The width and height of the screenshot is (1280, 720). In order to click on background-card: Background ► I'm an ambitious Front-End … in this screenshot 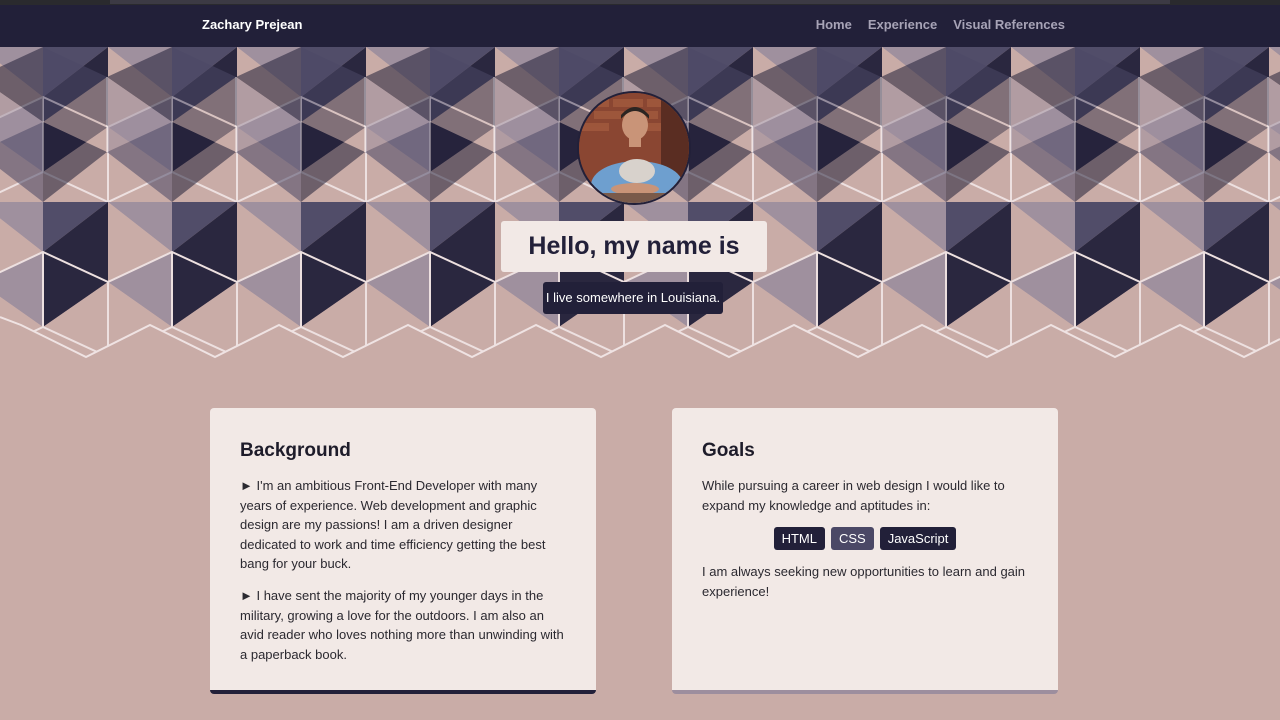, I will do `click(403, 551)`.